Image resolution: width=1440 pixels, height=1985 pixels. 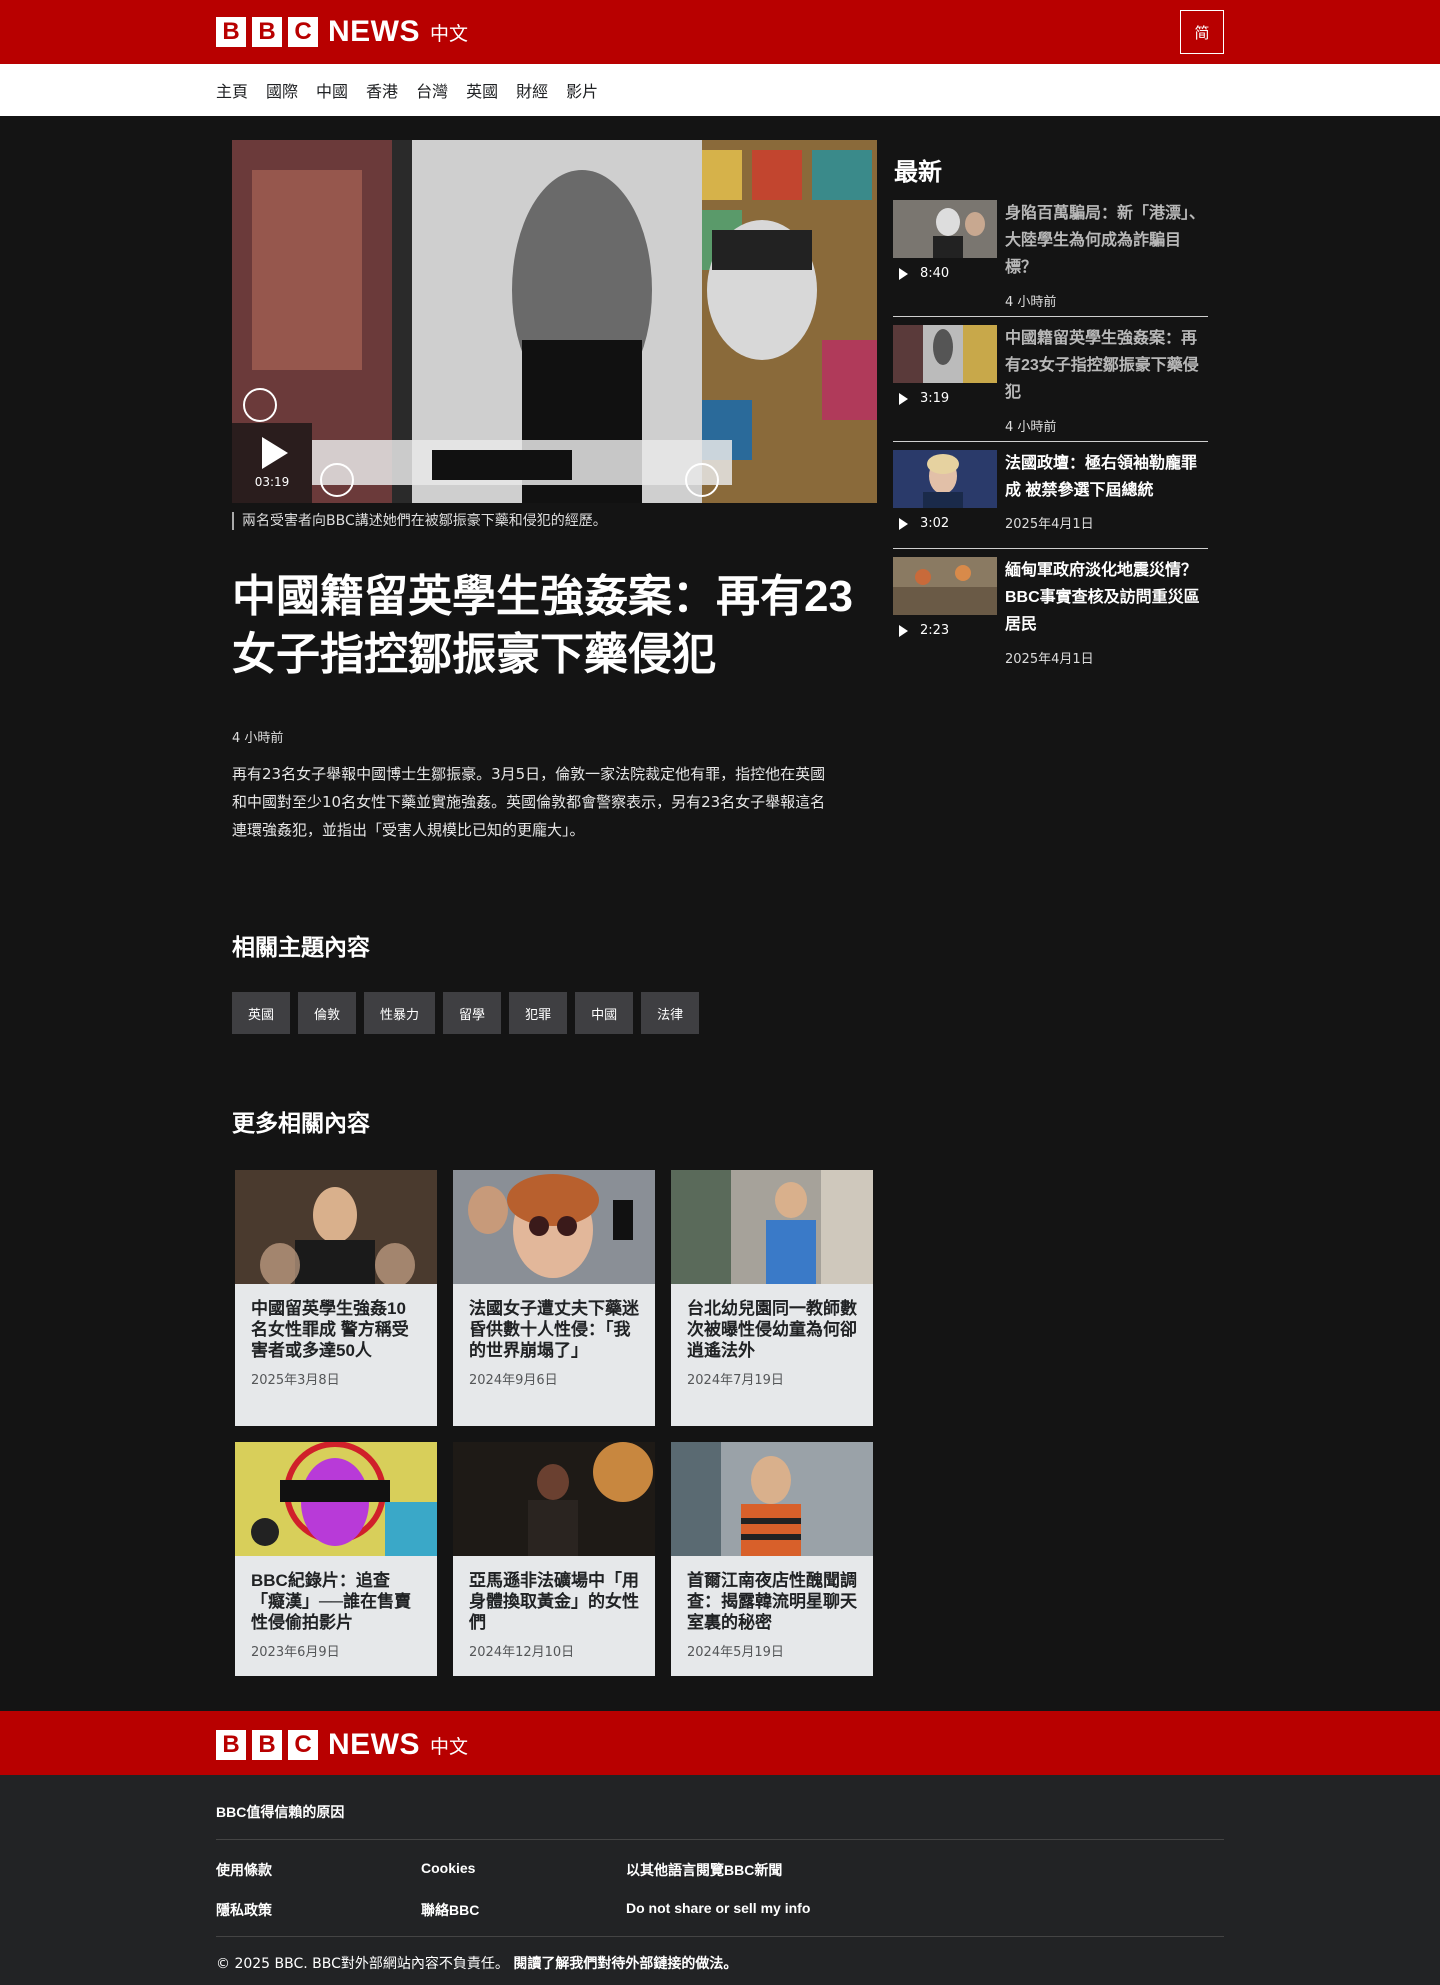 I want to click on latest-heading: 最新, so click(x=918, y=172).